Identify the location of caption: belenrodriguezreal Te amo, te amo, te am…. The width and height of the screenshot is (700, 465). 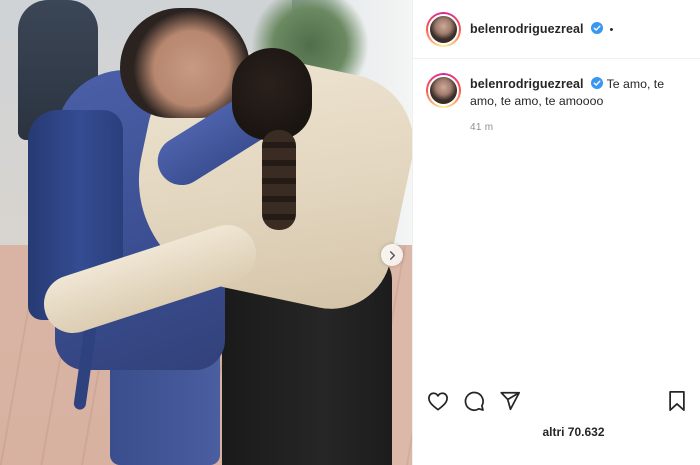
(577, 91).